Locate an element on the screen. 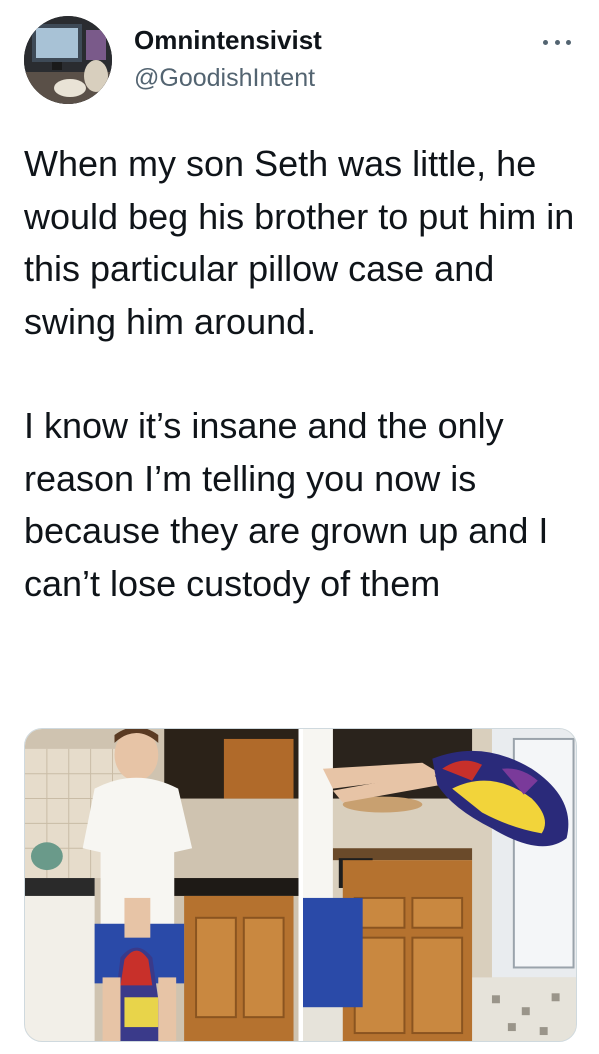 The height and width of the screenshot is (1054, 599). author-avatar is located at coordinates (68, 60).